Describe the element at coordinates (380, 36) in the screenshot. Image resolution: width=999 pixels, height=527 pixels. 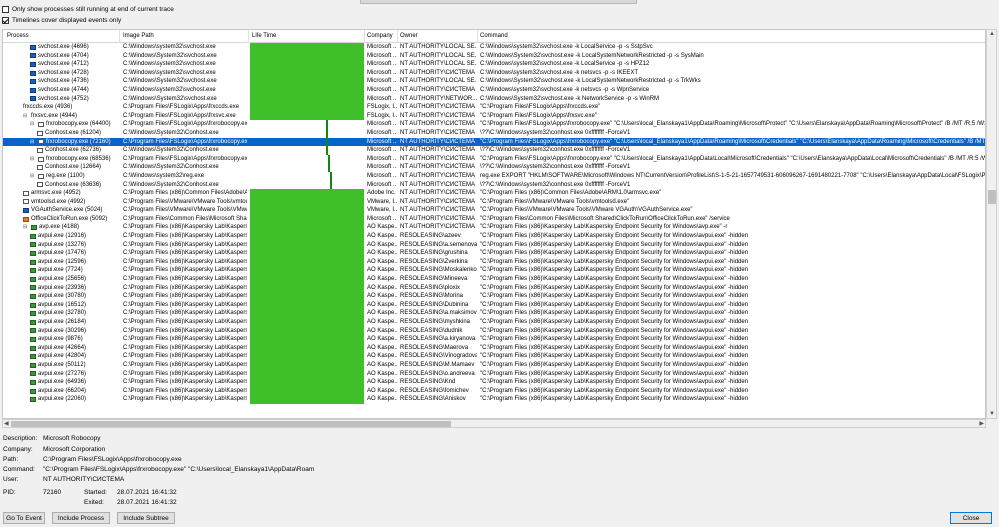
I see `column-header-company: Company` at that location.